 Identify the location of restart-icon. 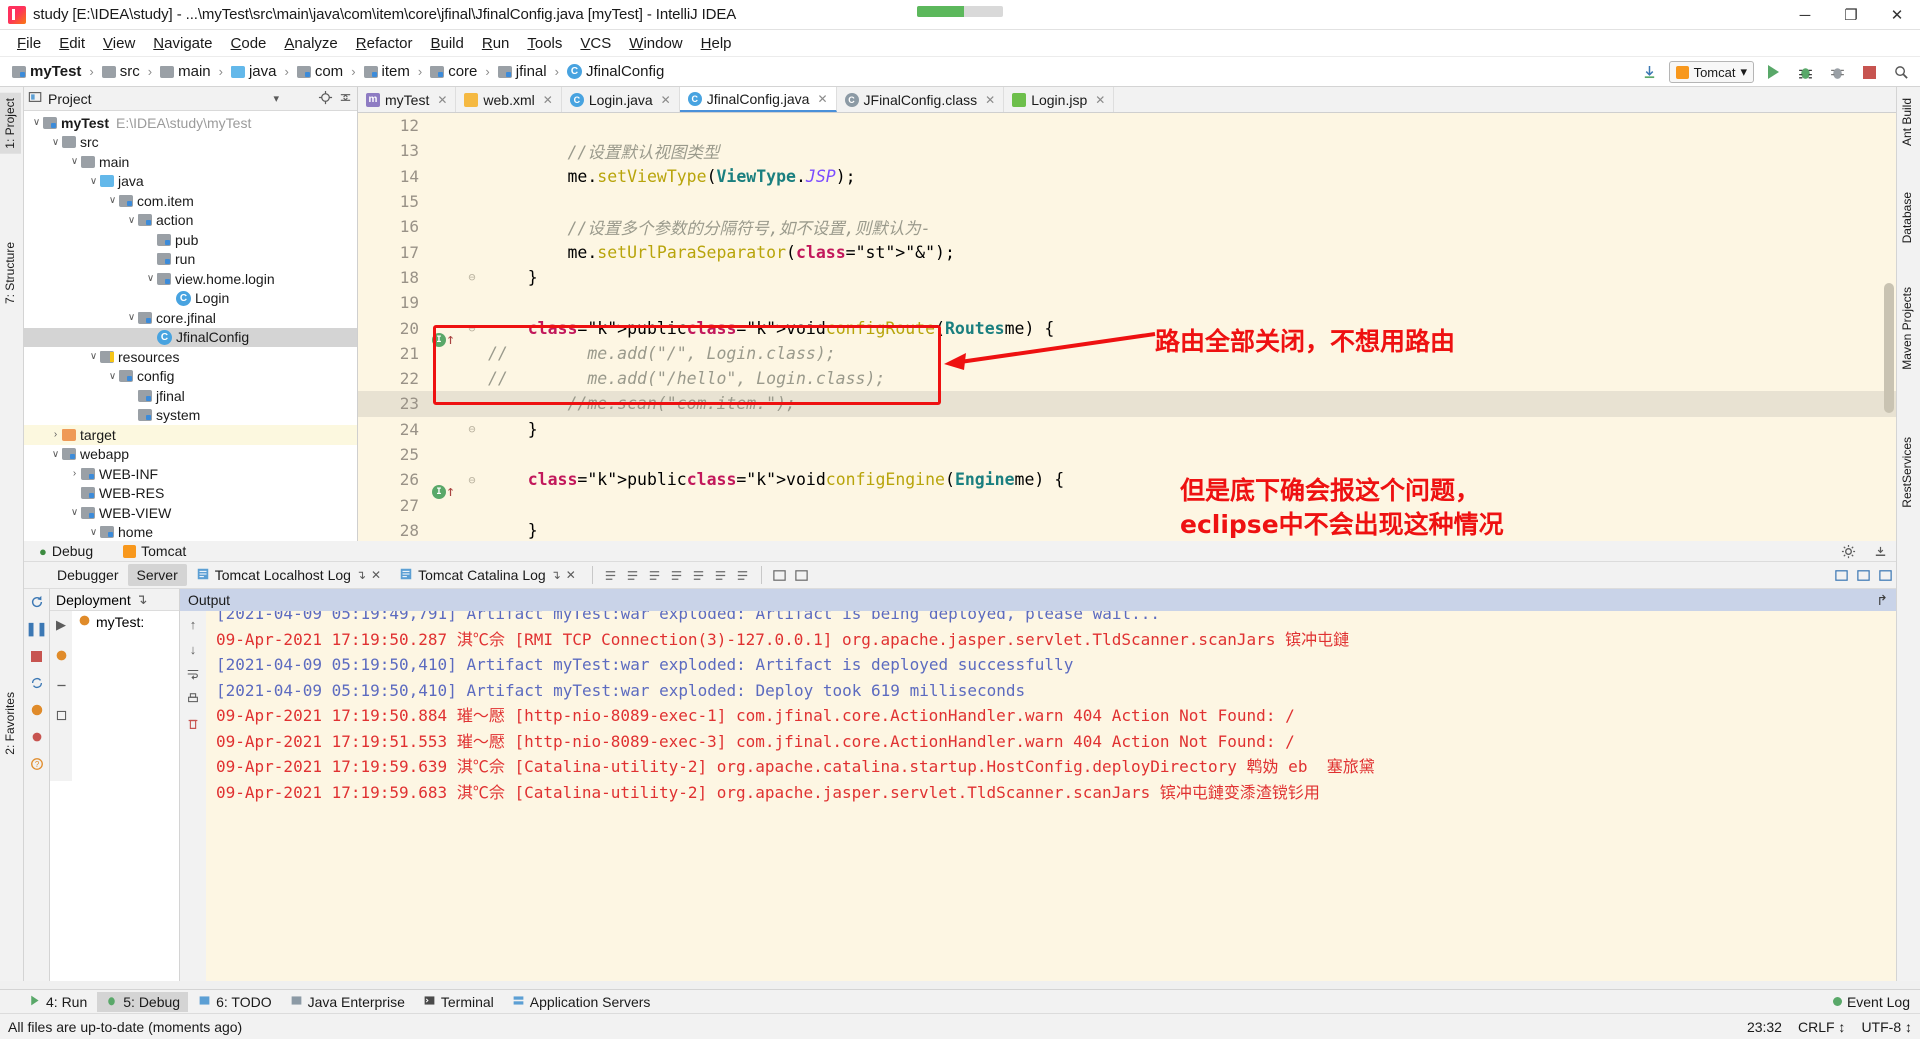
(37, 602).